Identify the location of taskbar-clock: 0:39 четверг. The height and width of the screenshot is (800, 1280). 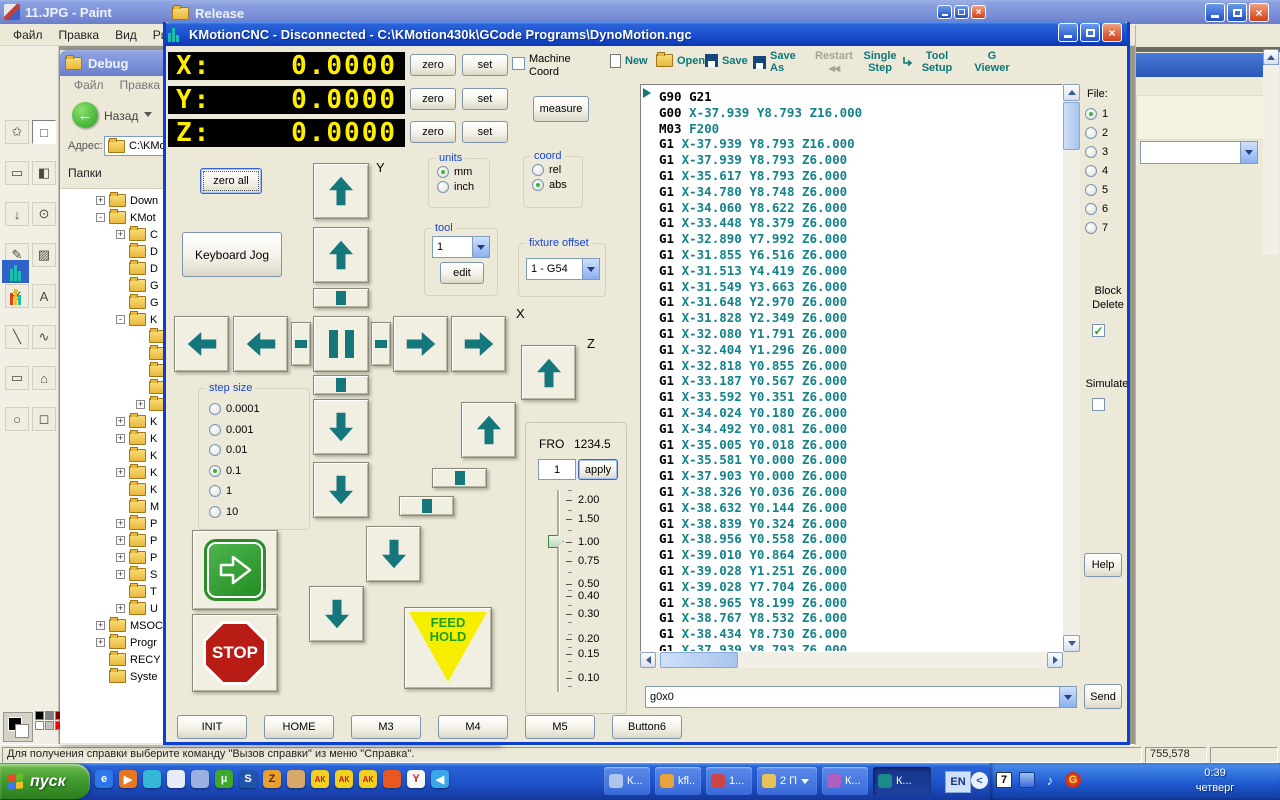
(1215, 781).